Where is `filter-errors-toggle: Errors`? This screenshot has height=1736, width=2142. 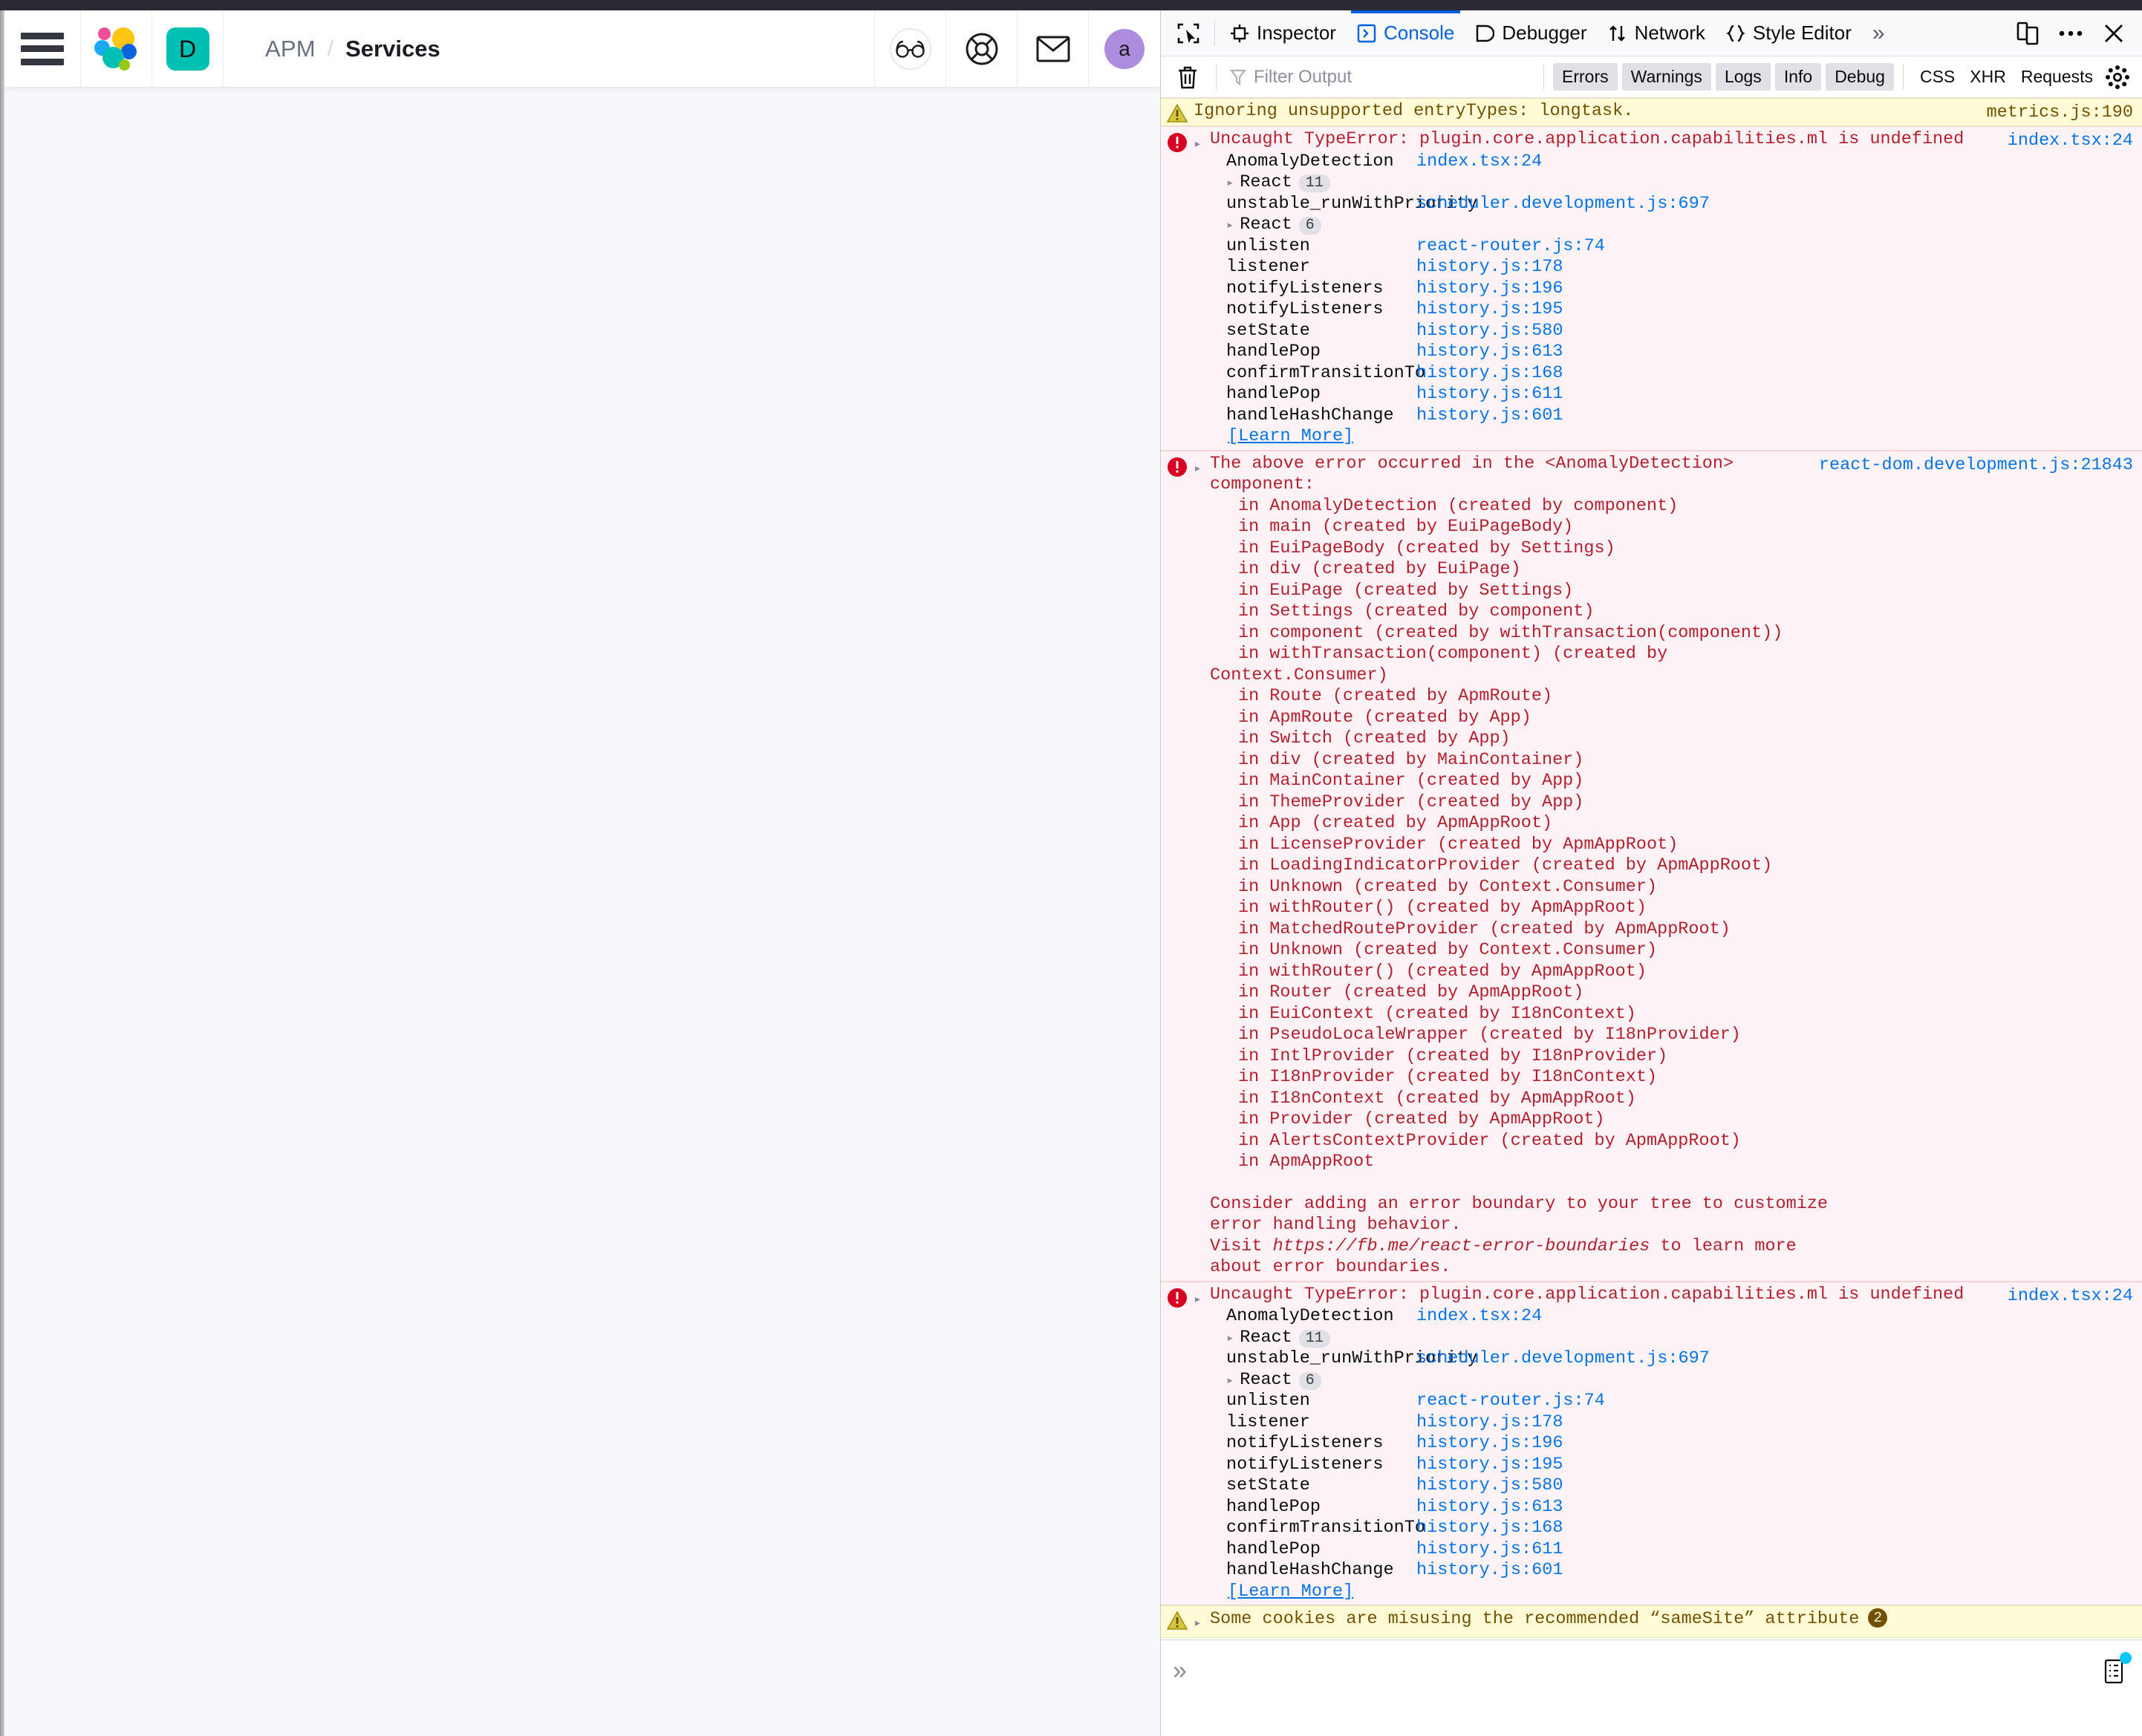
filter-errors-toggle: Errors is located at coordinates (1586, 77).